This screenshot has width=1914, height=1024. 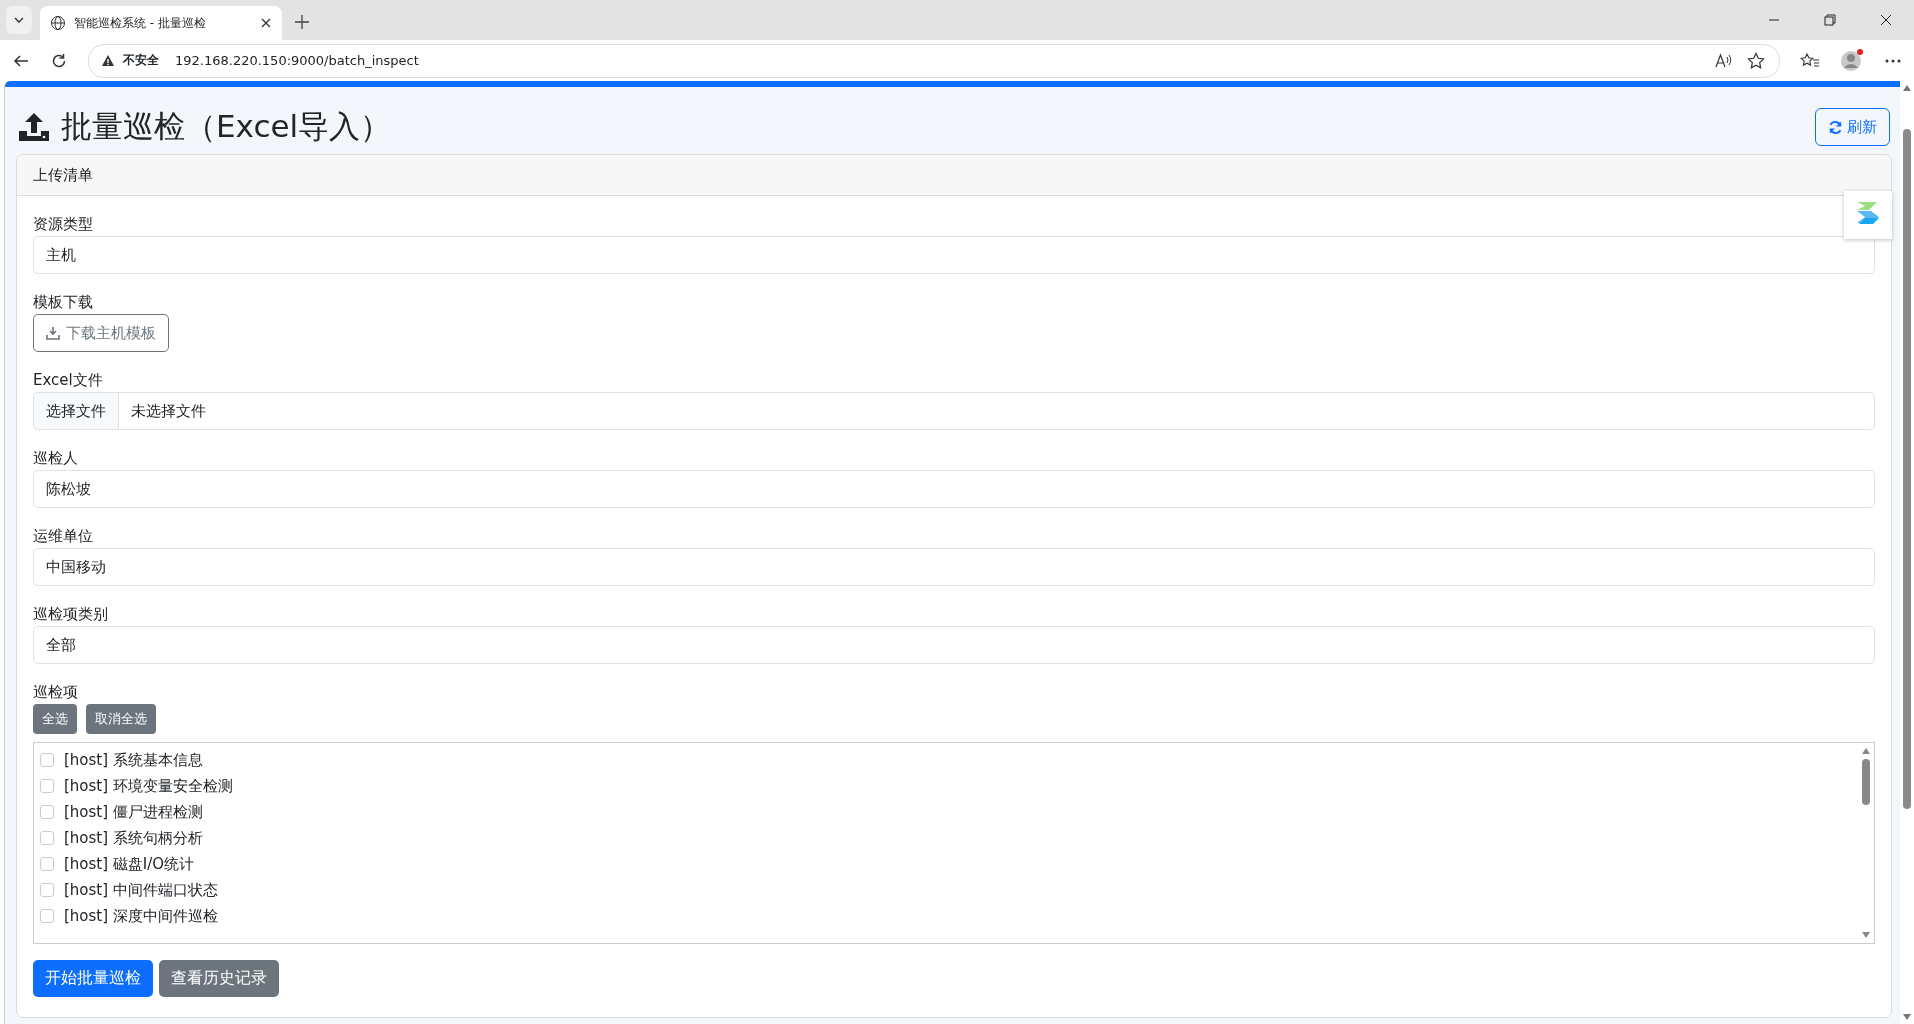 What do you see at coordinates (297, 60) in the screenshot?
I see `url-text: 192.168.220.150:9000/batch_inspect` at bounding box center [297, 60].